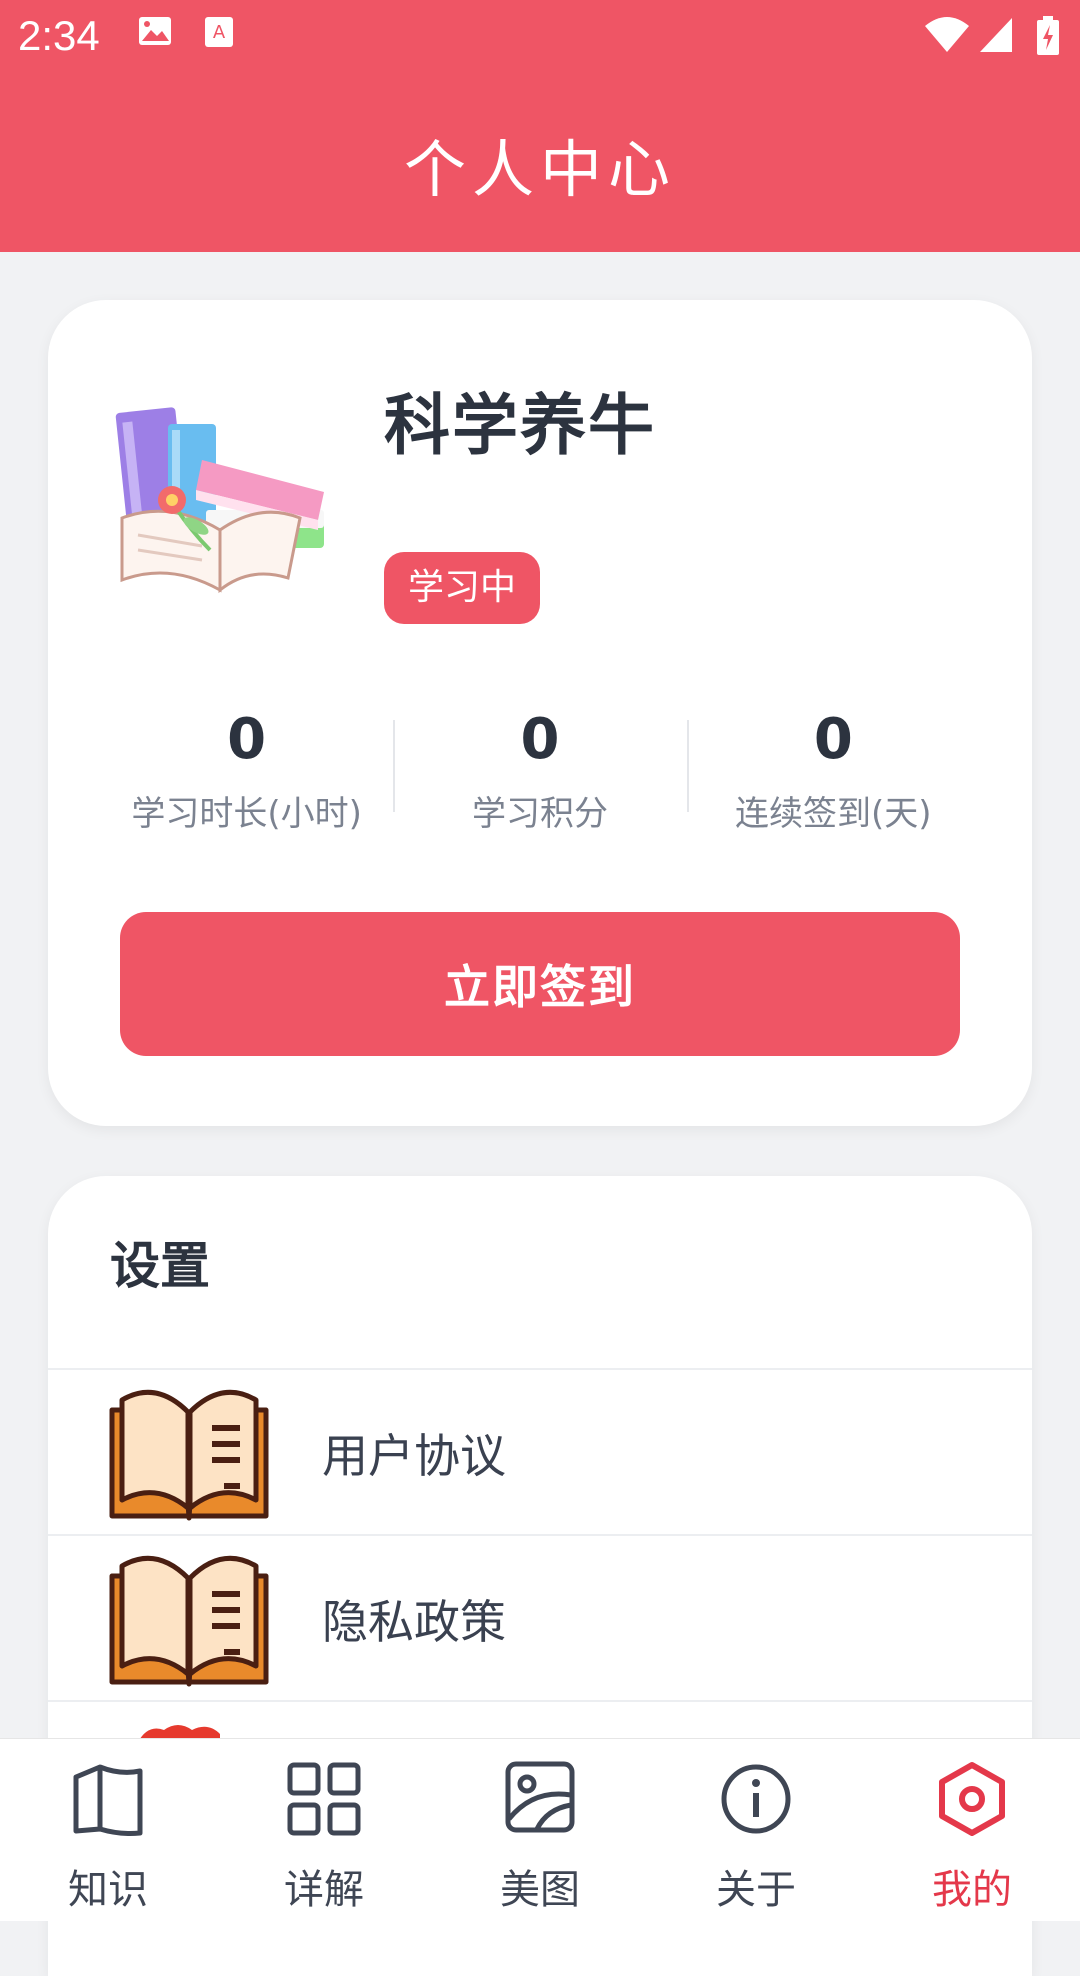  I want to click on grid-icon, so click(324, 1799).